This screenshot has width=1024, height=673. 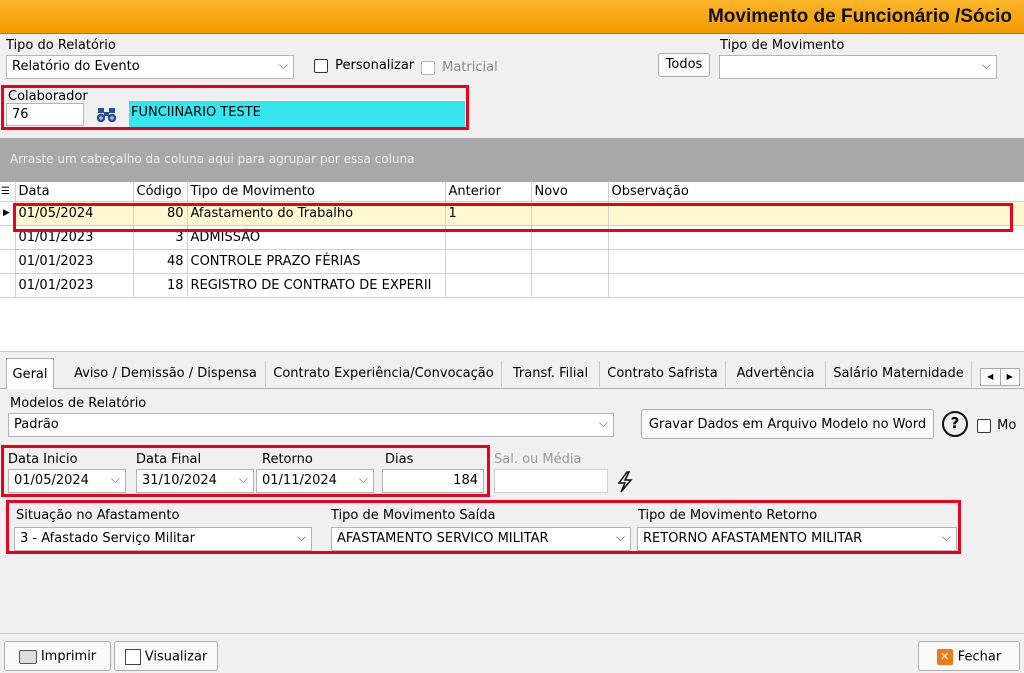 I want to click on gravar-word-button: Gravar Dados em Arquivo Modelo no Word, so click(x=787, y=424).